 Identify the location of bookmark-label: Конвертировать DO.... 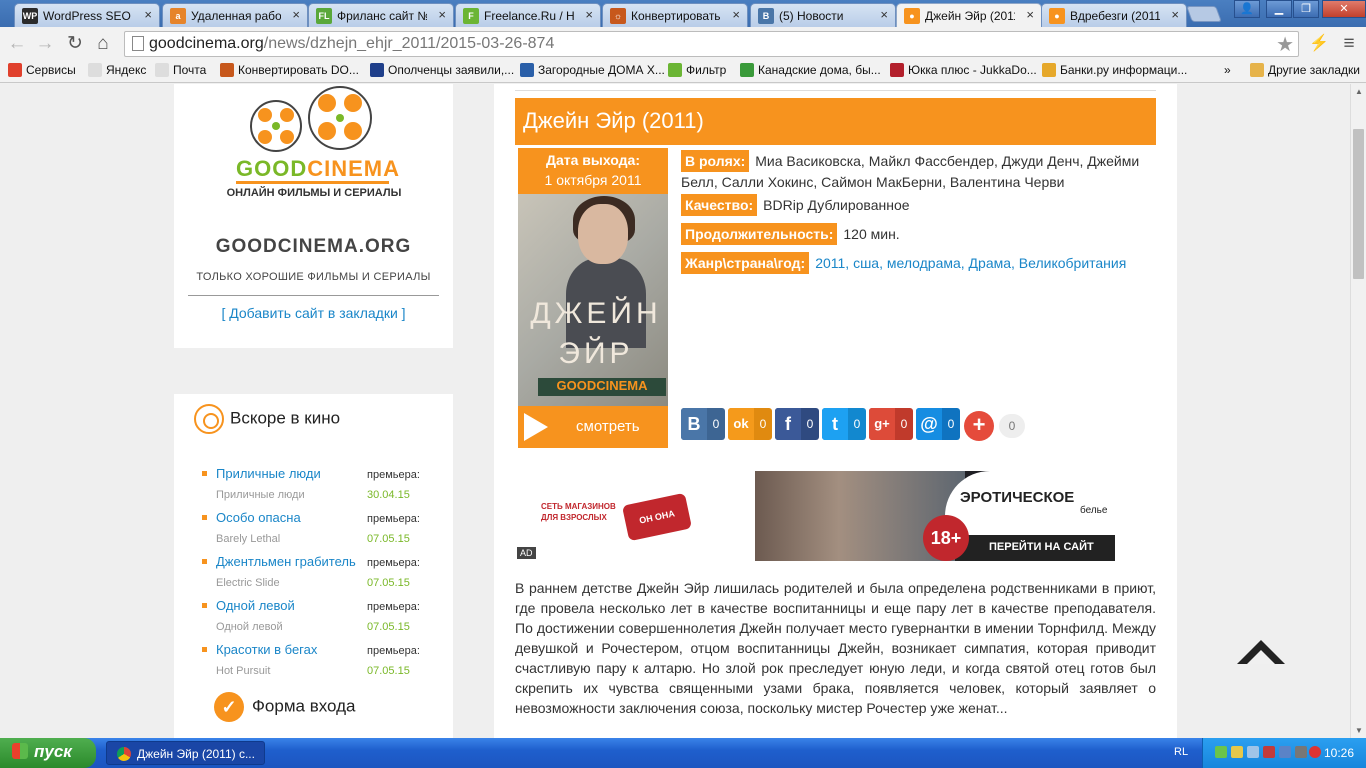
(298, 70).